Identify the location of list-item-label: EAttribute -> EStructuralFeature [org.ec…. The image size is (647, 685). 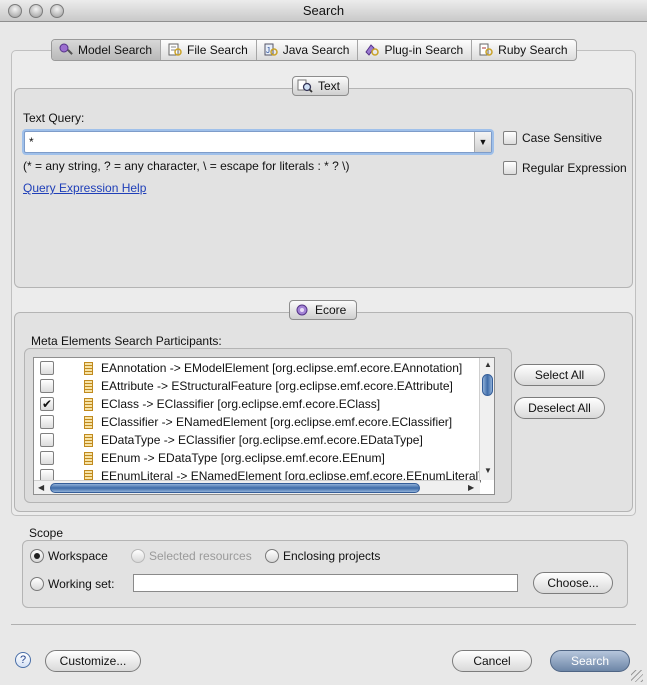
(277, 386).